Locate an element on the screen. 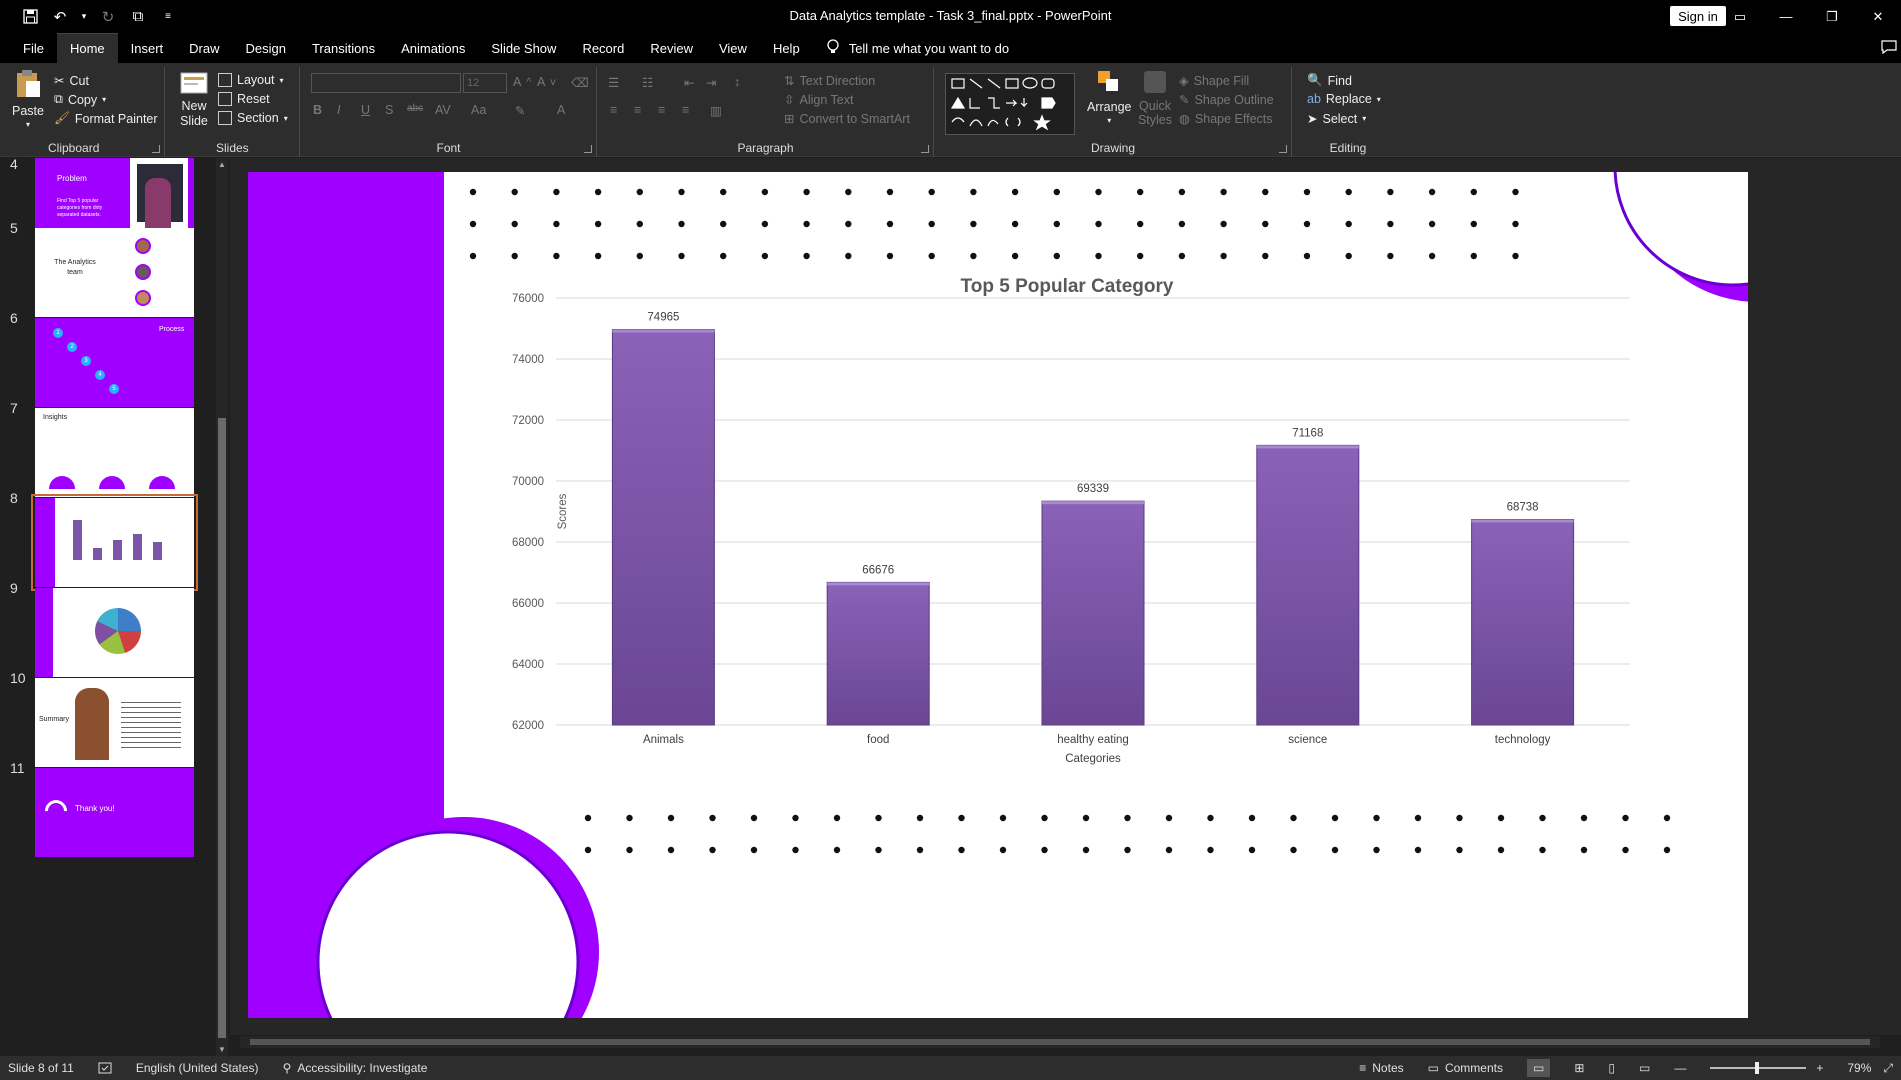  zoom-slider-thumb is located at coordinates (1757, 1068).